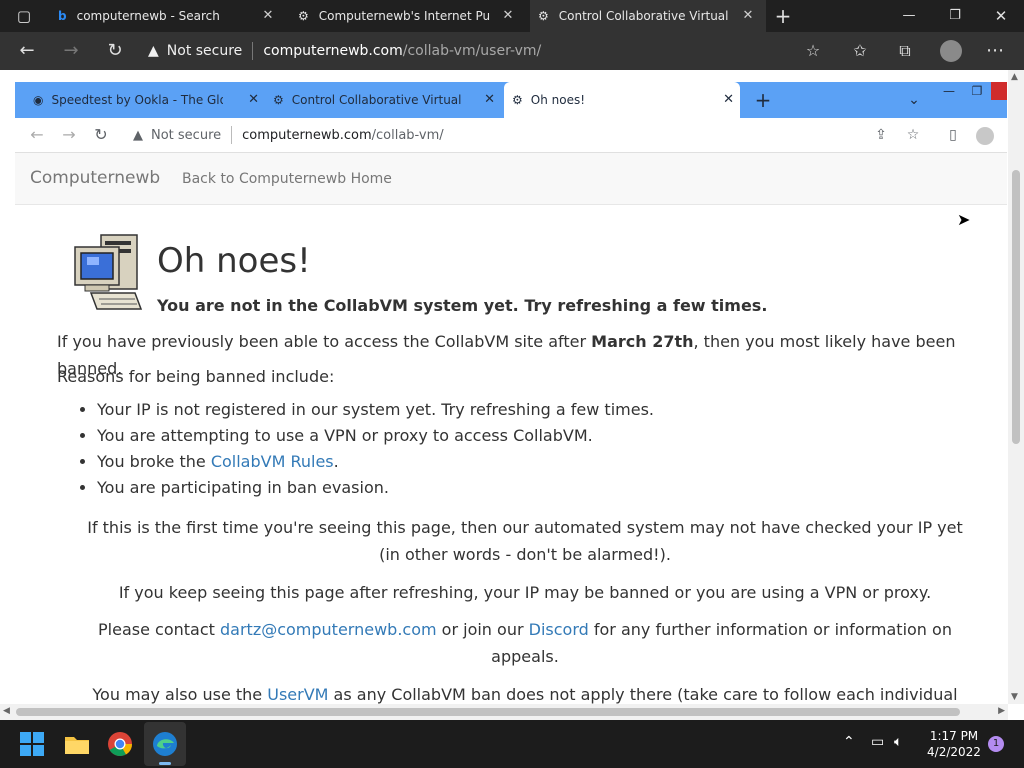 Image resolution: width=1024 pixels, height=768 pixels. I want to click on edge-taskbar-item, so click(165, 744).